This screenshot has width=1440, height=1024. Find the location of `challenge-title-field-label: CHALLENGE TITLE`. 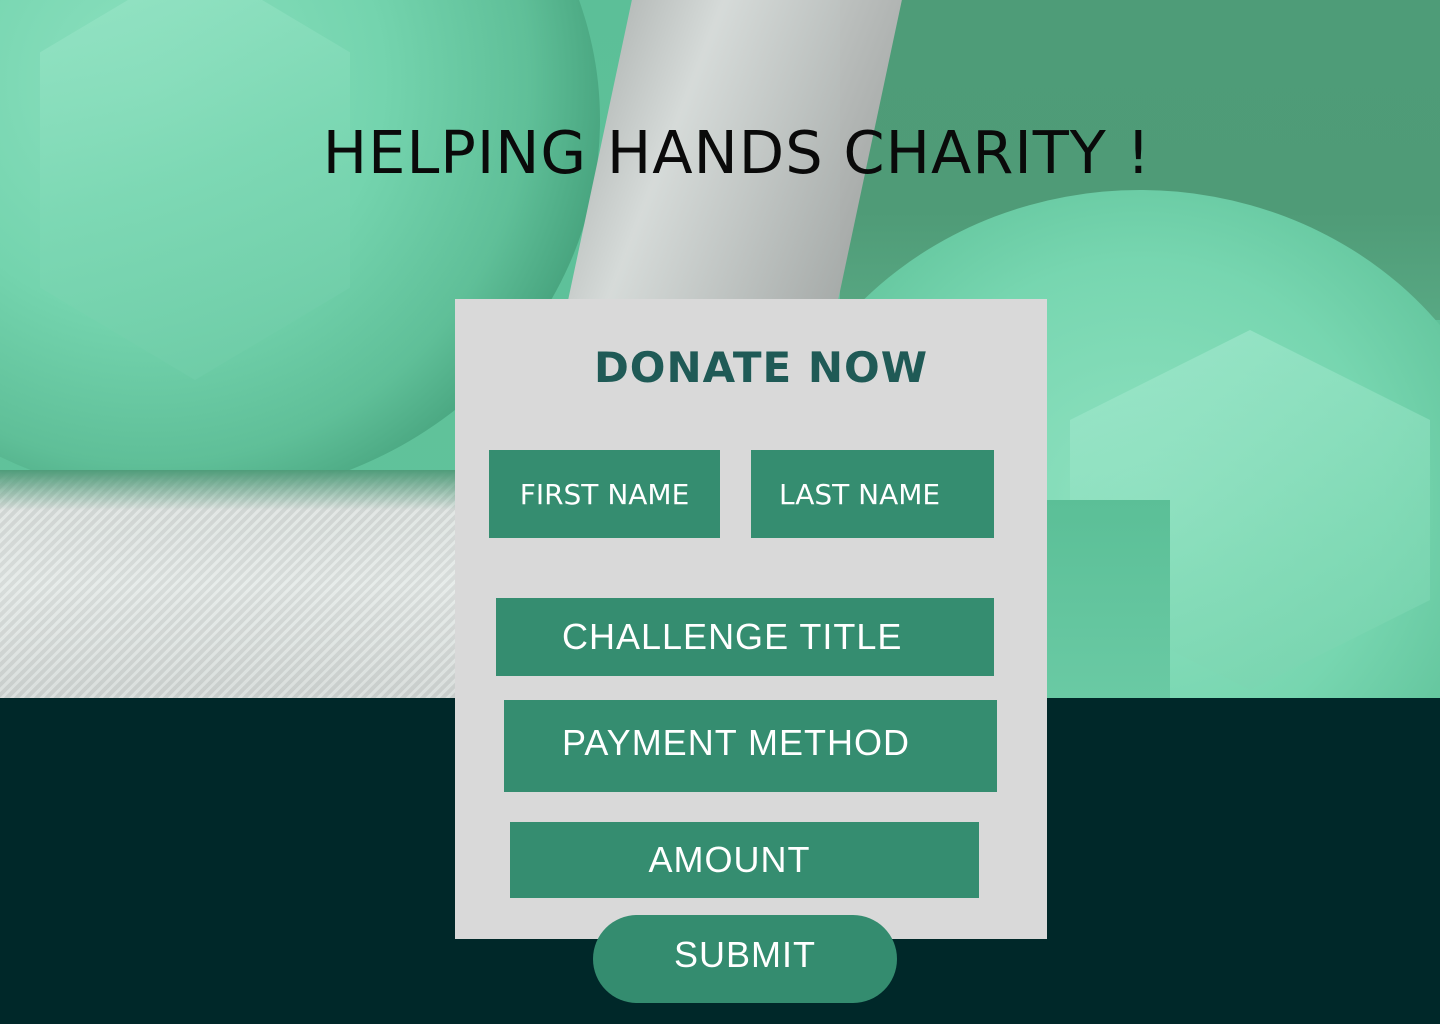

challenge-title-field-label: CHALLENGE TITLE is located at coordinates (732, 636).